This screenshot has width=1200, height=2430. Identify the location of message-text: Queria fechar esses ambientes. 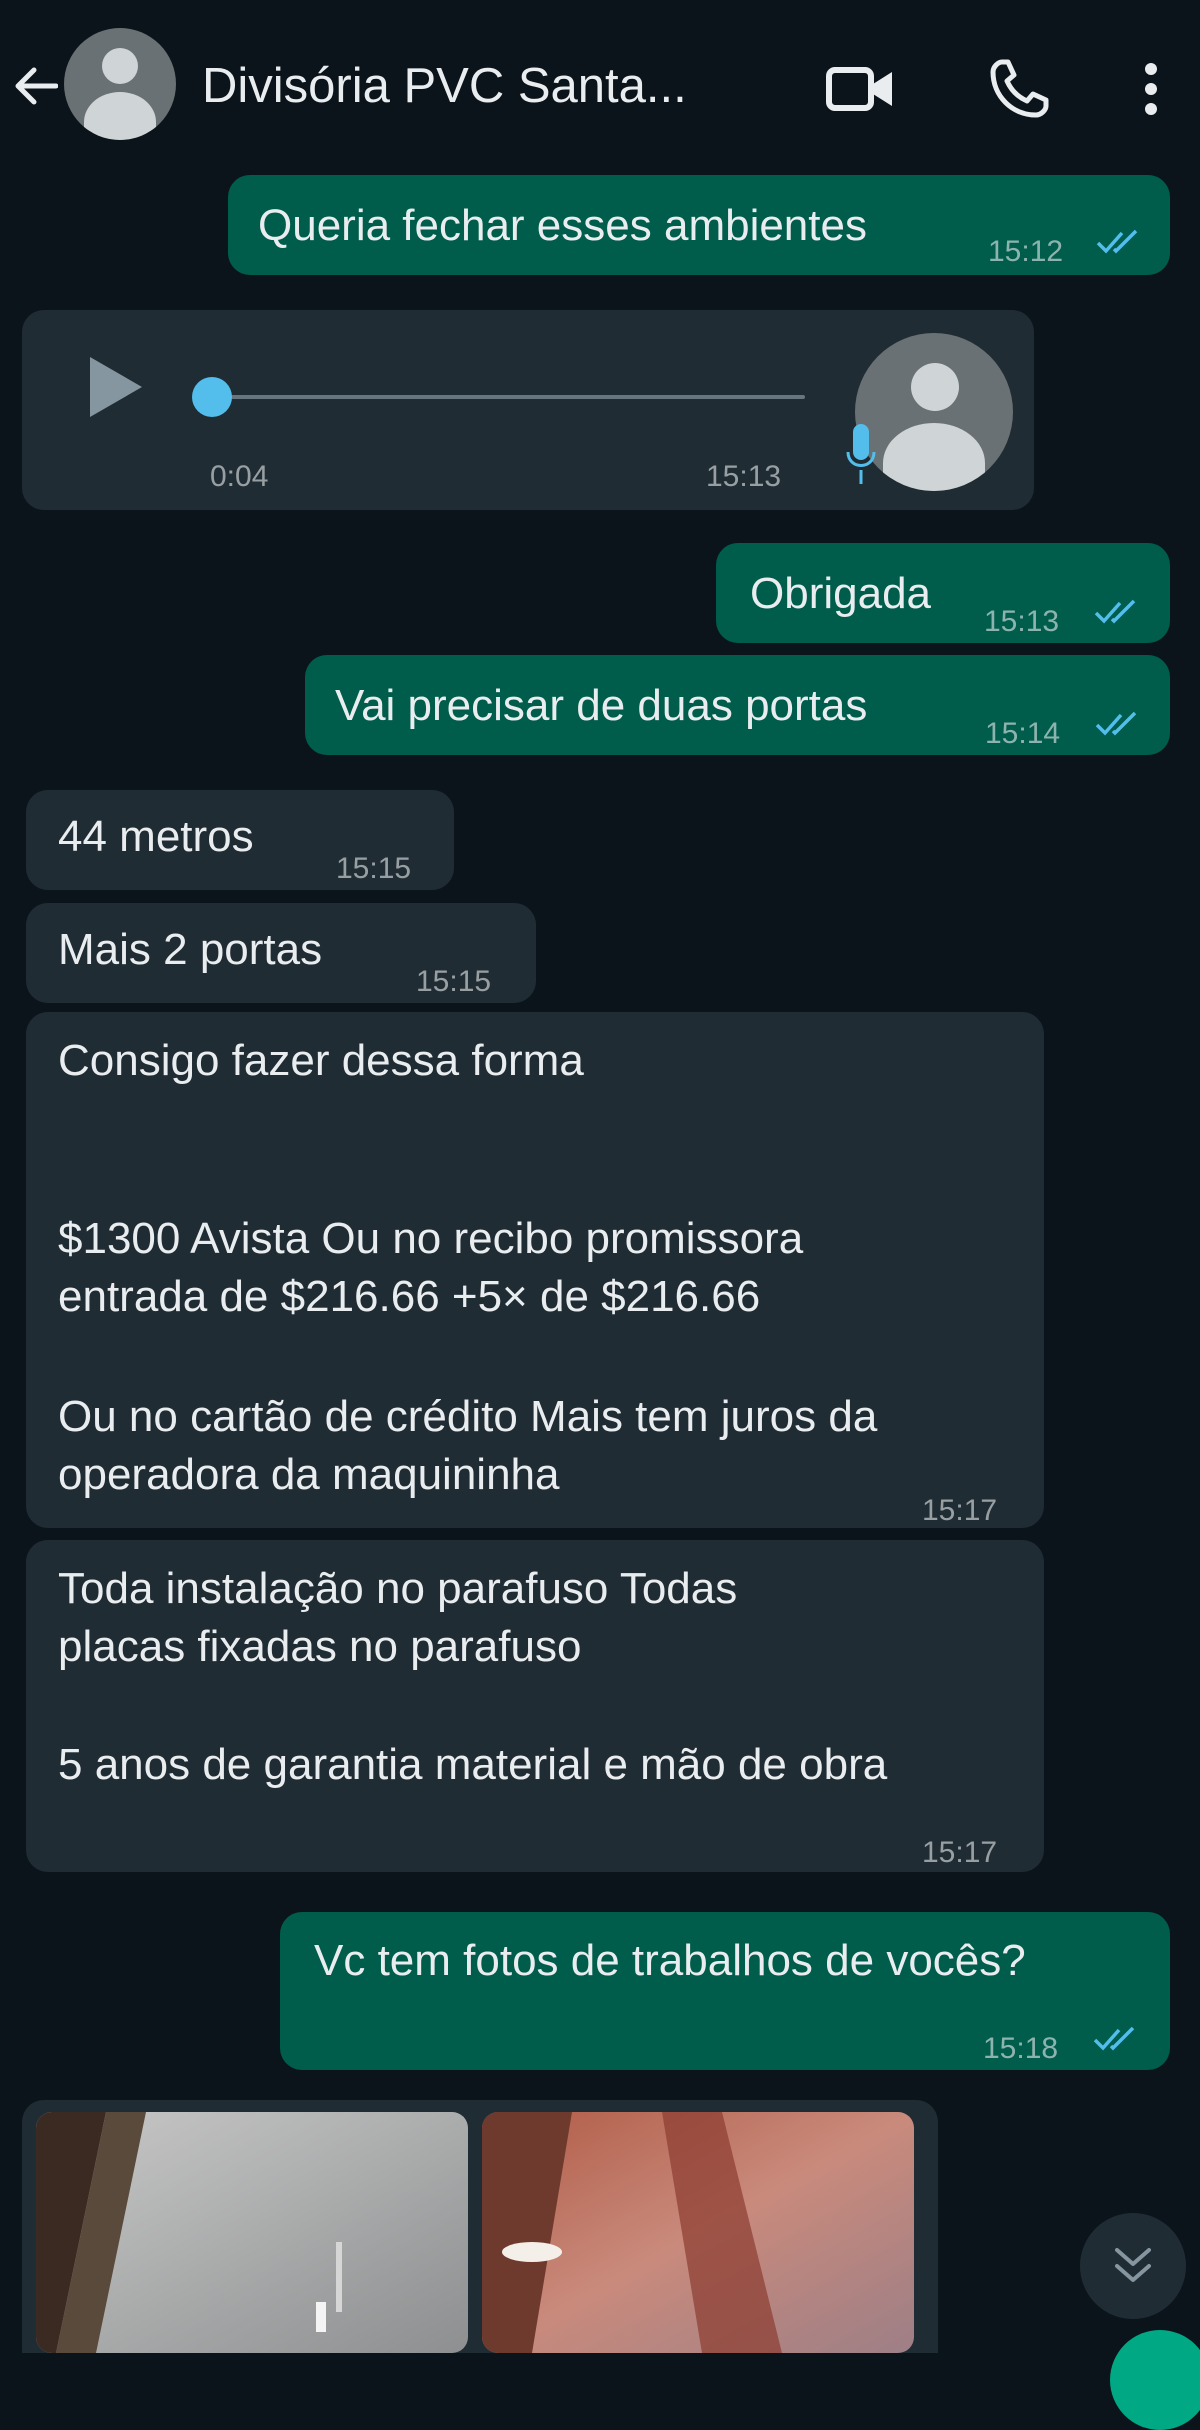
(562, 225).